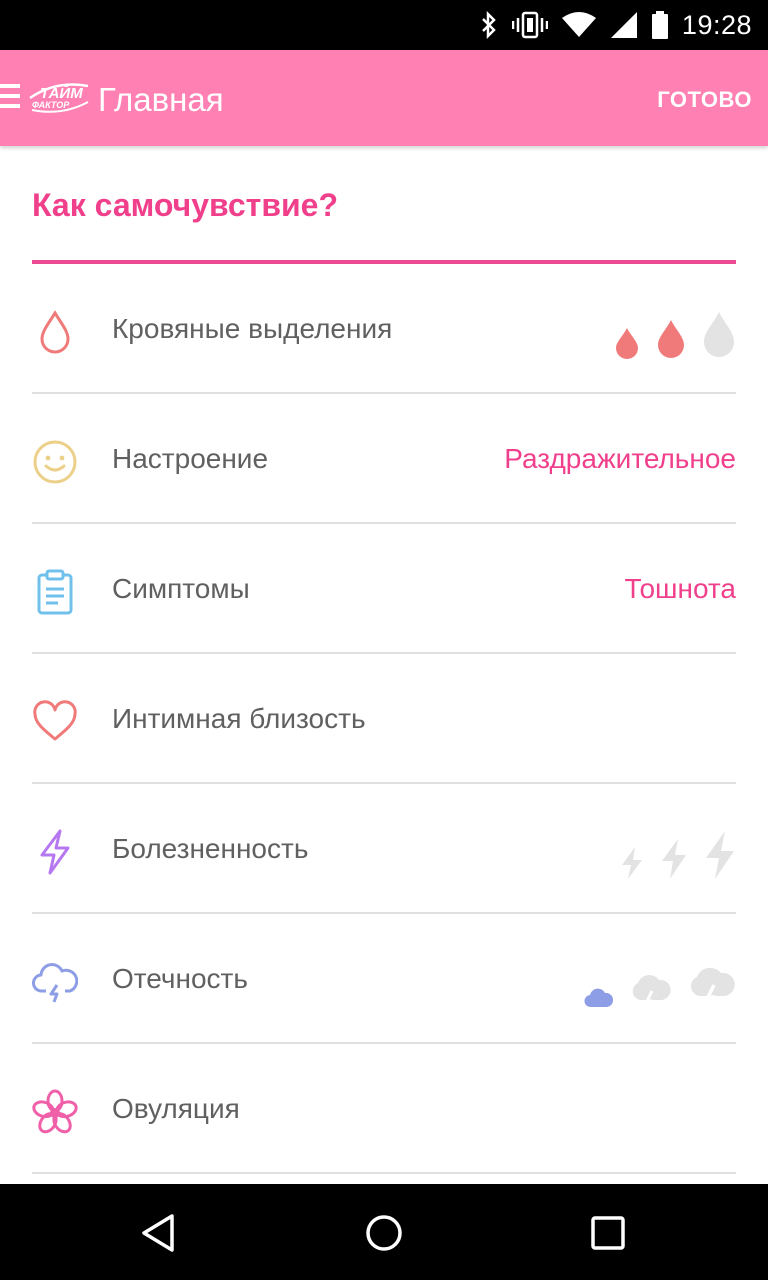 The height and width of the screenshot is (1280, 768). Describe the element at coordinates (59, 98) in the screenshot. I see `logo: ТАЙМ ФАКТОР` at that location.